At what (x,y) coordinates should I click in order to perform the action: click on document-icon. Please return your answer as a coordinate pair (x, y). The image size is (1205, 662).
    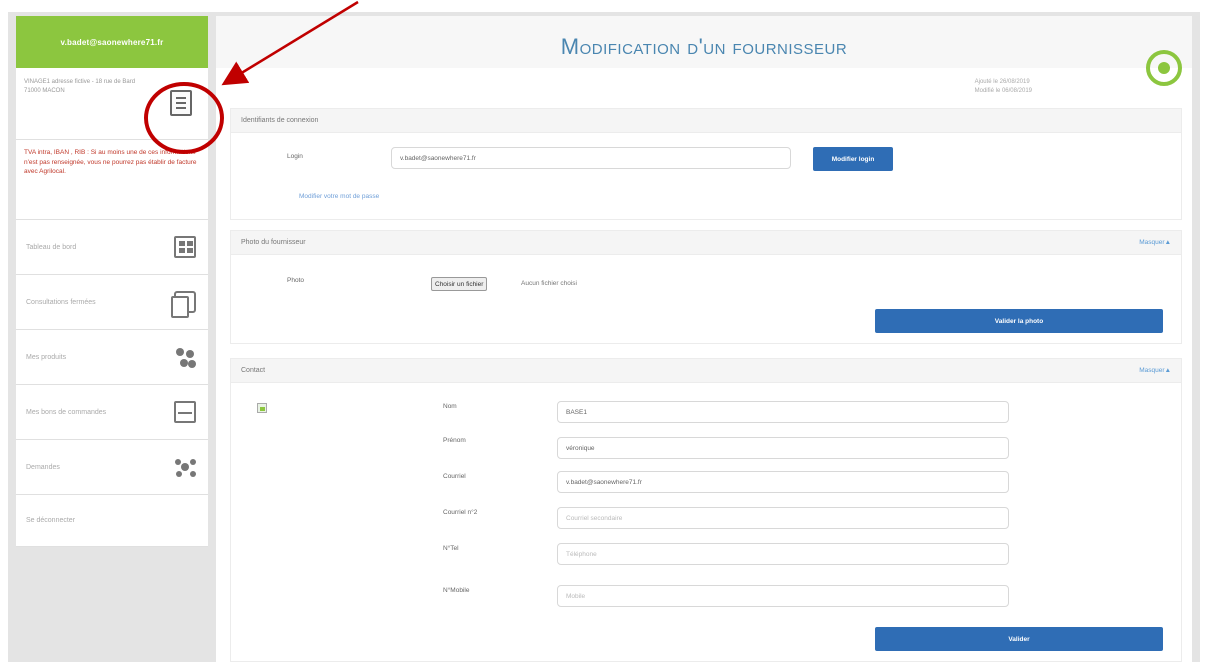
    Looking at the image, I should click on (181, 103).